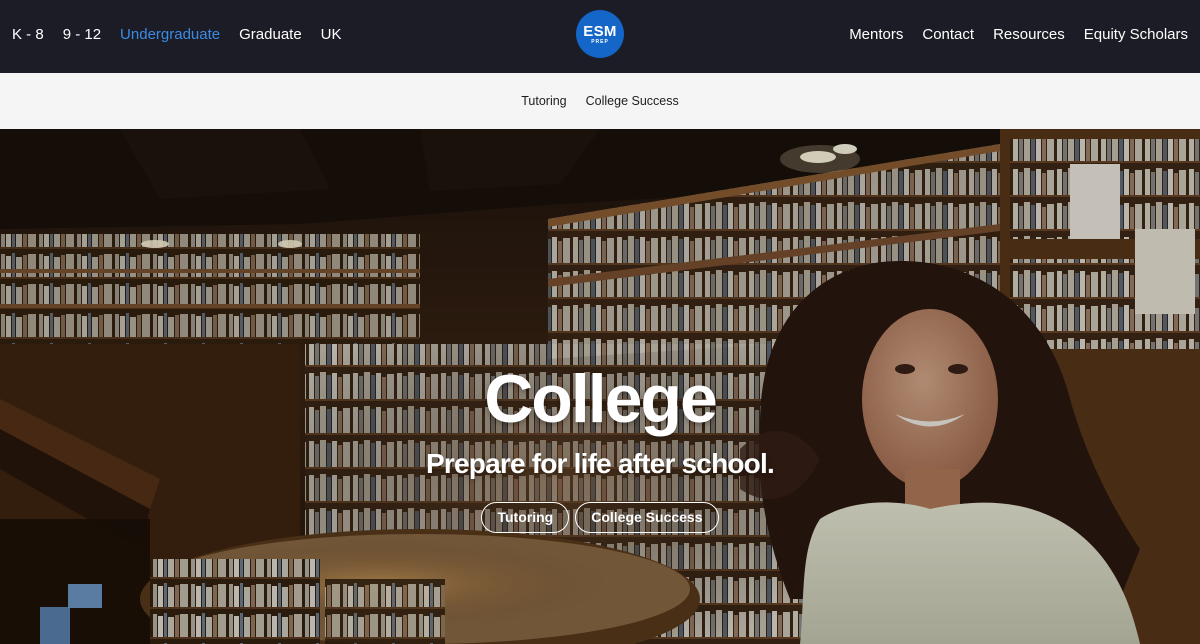 This screenshot has width=1200, height=644. I want to click on nav-link-graduate: Graduate, so click(270, 34).